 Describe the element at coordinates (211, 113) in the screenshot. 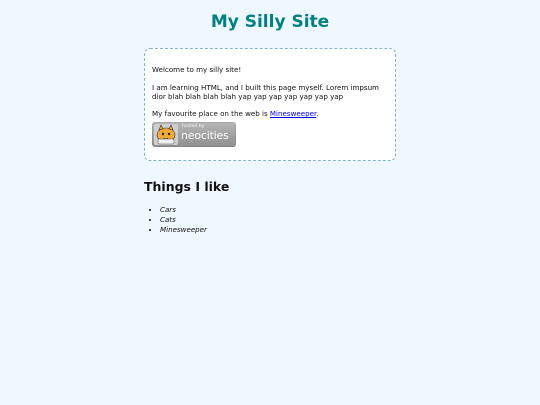

I see `favourite-prefix: My favourite place on the web is` at that location.